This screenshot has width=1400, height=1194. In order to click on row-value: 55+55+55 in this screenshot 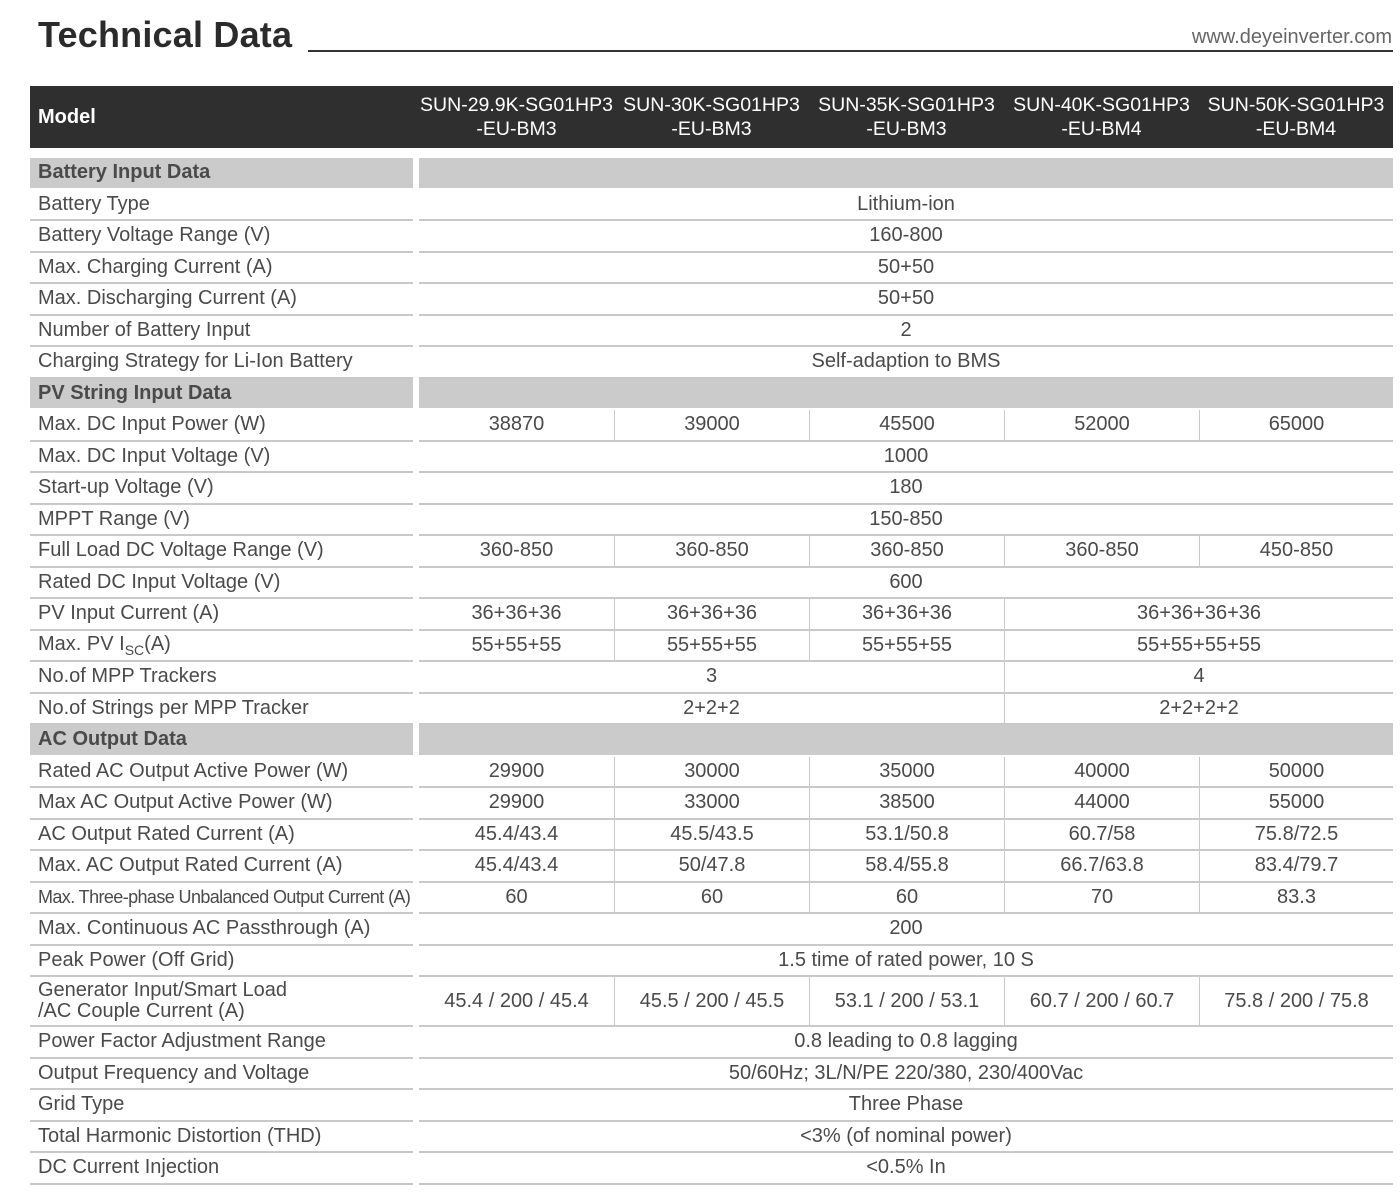, I will do `click(711, 646)`.